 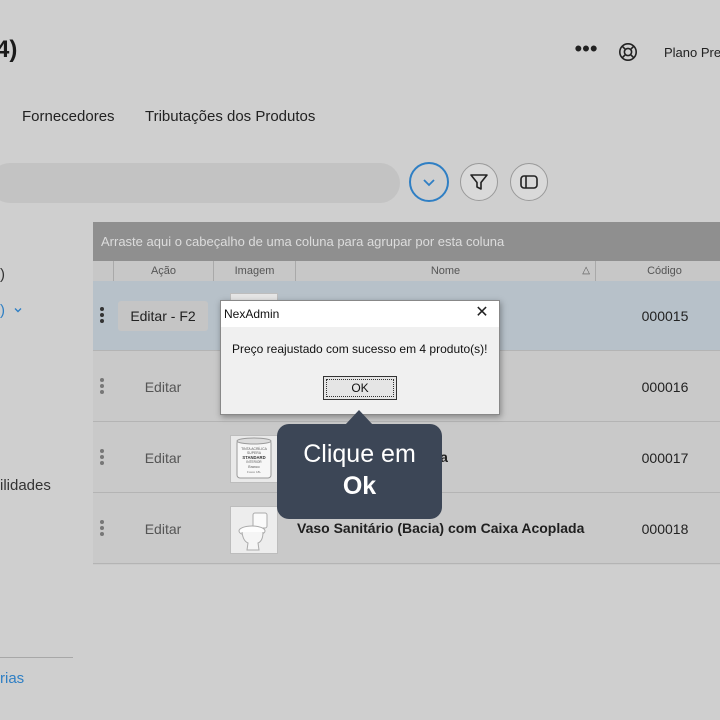 I want to click on filter-icon, so click(x=479, y=182).